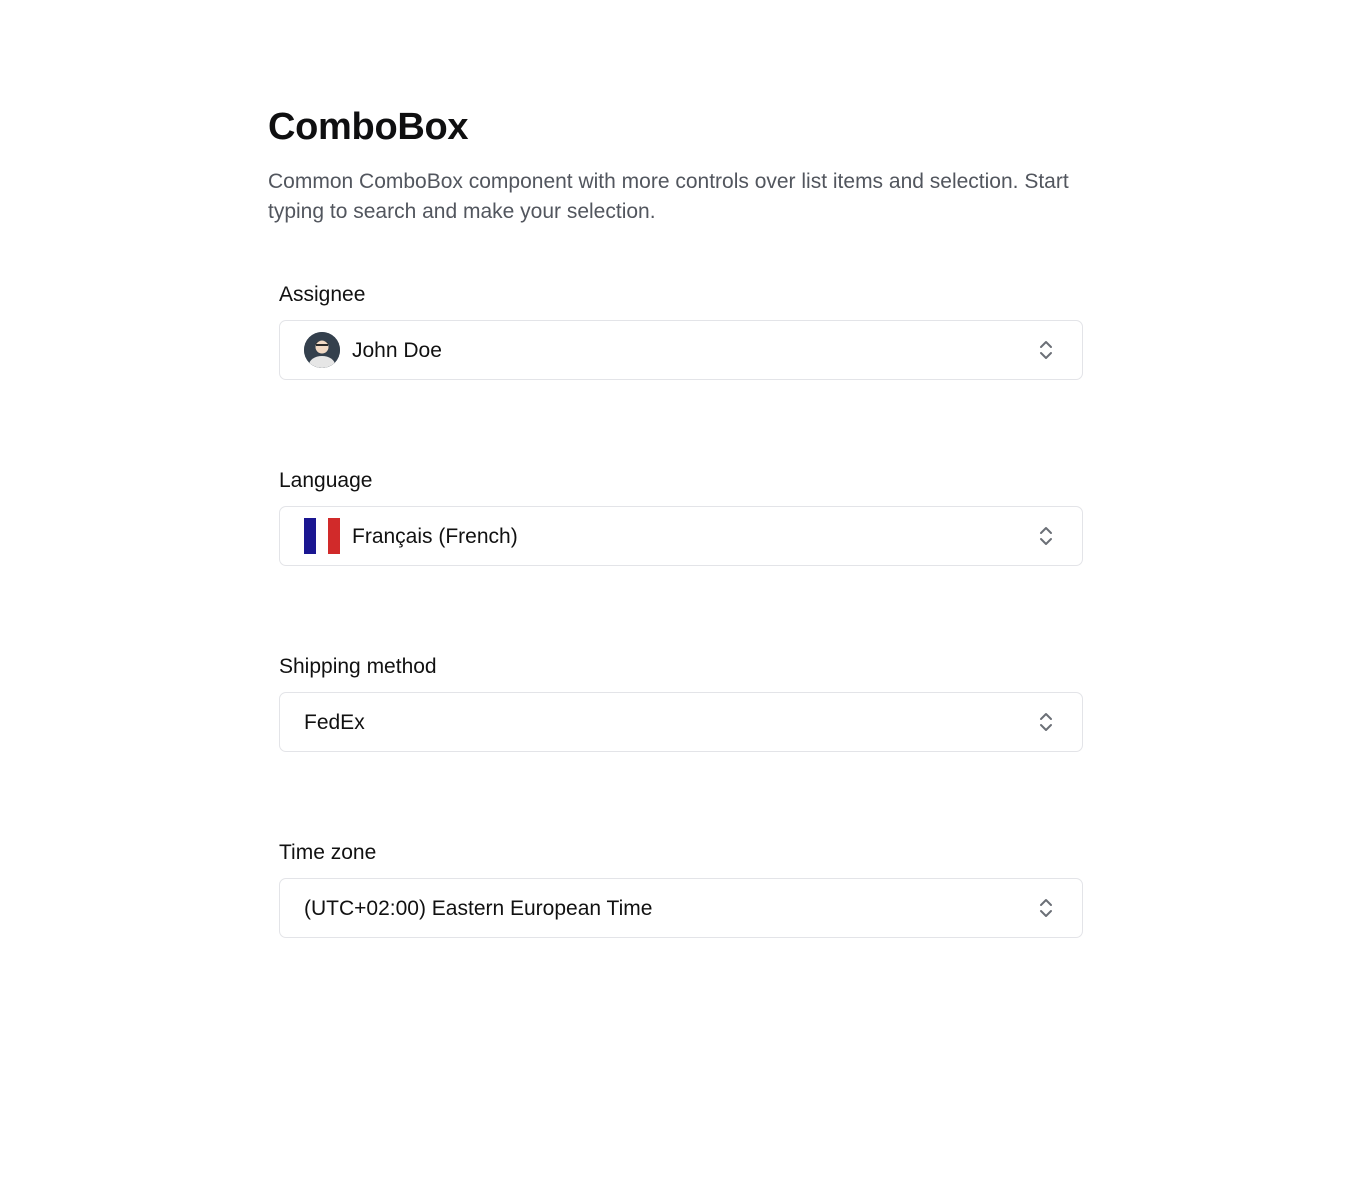 The image size is (1353, 1177). I want to click on assignee-label: Assignee, so click(322, 294).